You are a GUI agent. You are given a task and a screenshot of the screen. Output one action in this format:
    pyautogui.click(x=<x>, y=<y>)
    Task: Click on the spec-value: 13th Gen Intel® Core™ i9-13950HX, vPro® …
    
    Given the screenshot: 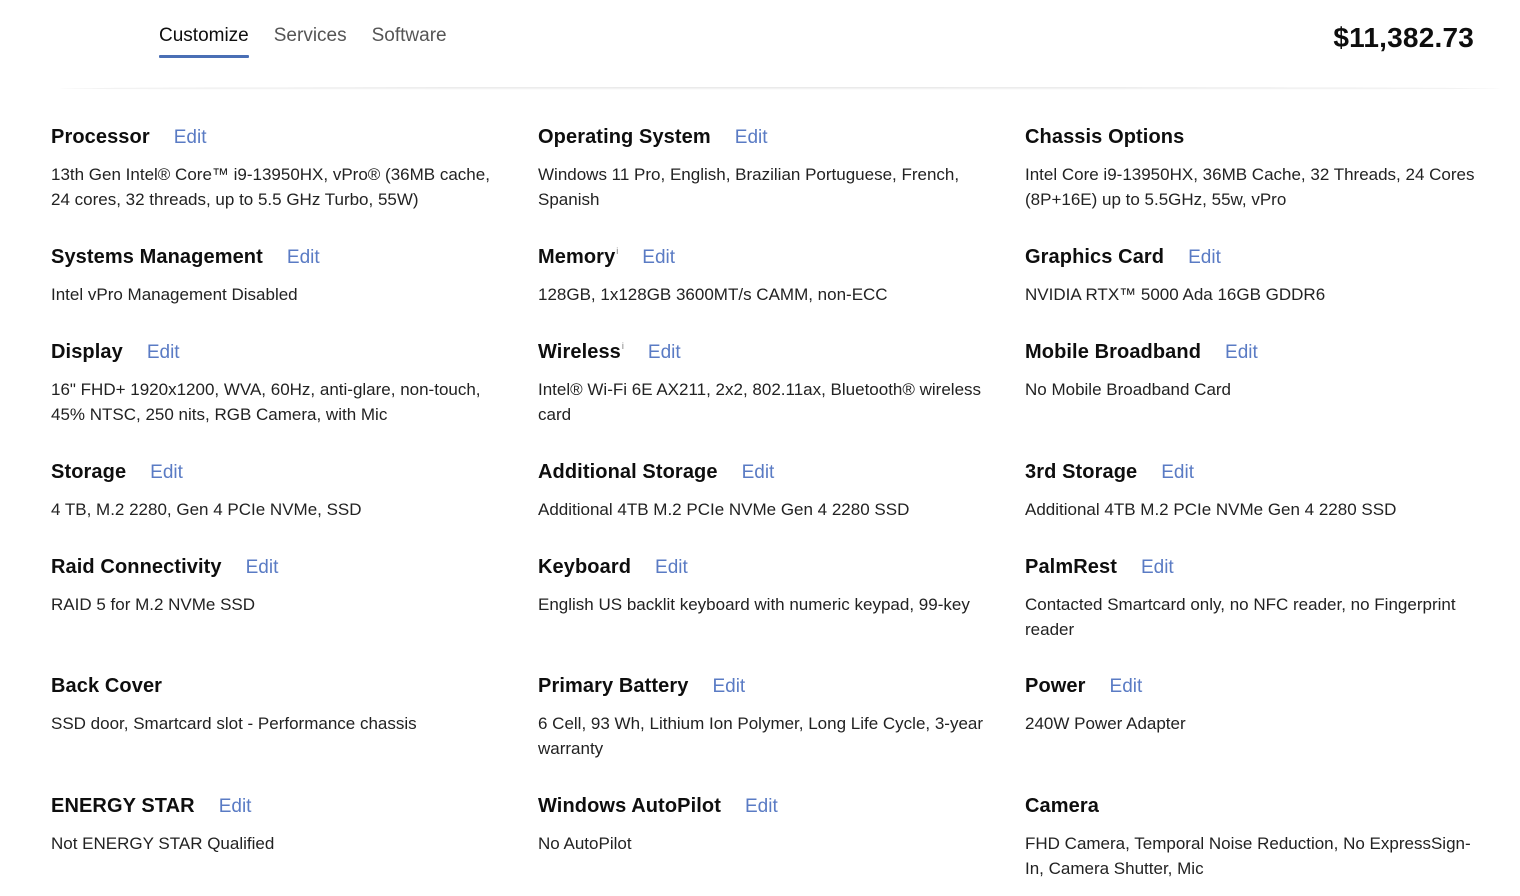 What is the action you would take?
    pyautogui.click(x=270, y=187)
    